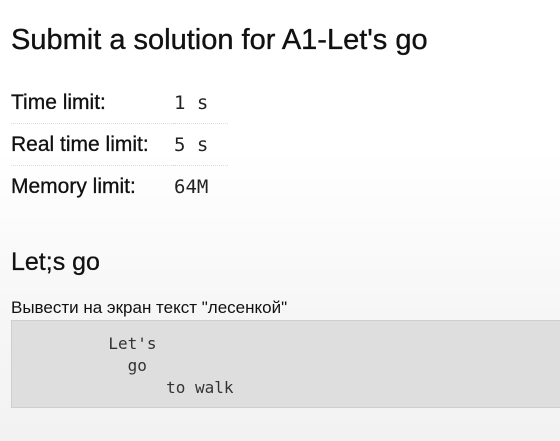 This screenshot has height=441, width=560. Describe the element at coordinates (79, 365) in the screenshot. I see `example-line: go` at that location.